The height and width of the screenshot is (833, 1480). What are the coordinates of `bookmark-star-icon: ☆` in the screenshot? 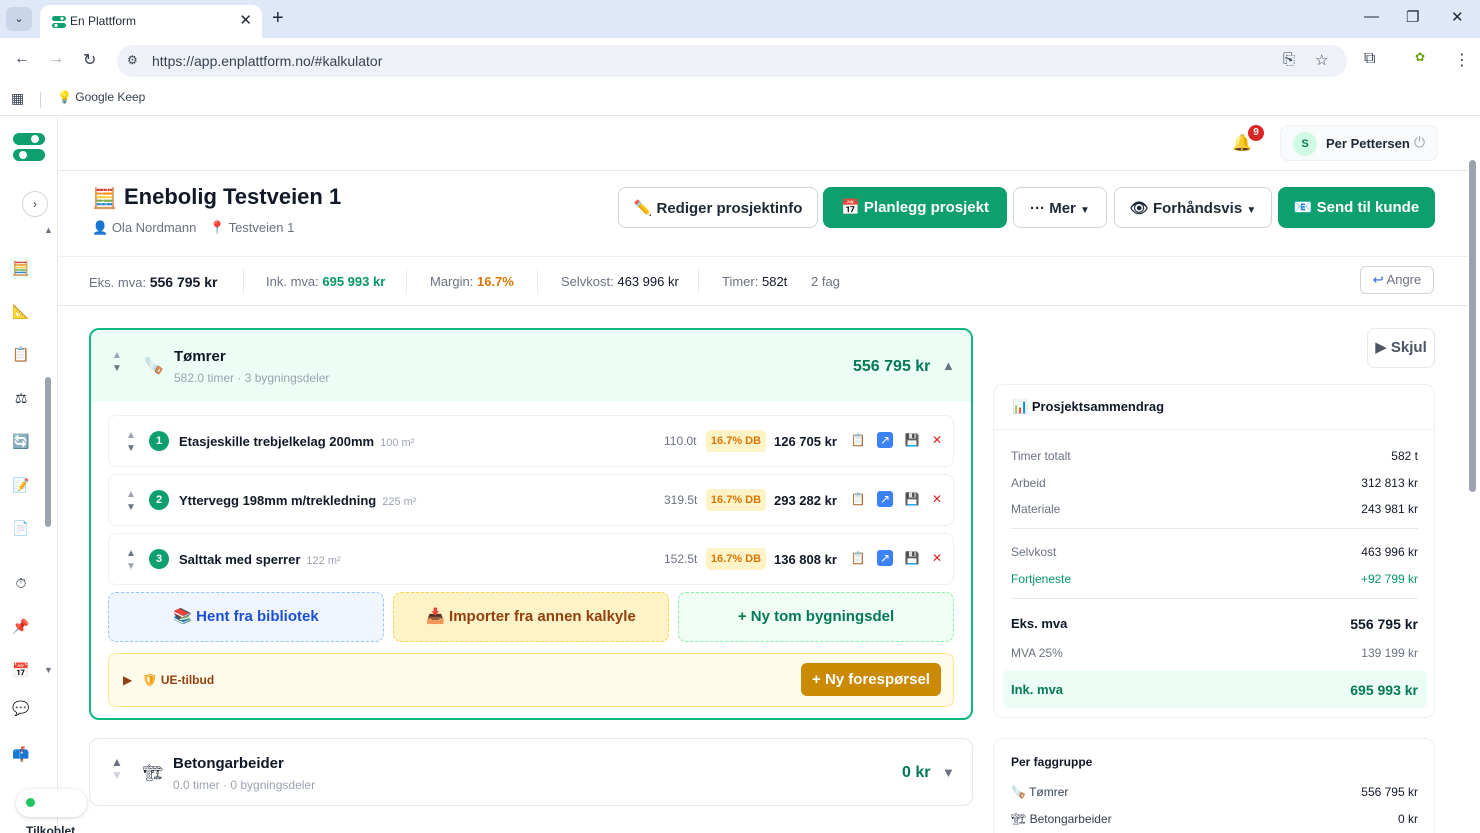 It's located at (1321, 60).